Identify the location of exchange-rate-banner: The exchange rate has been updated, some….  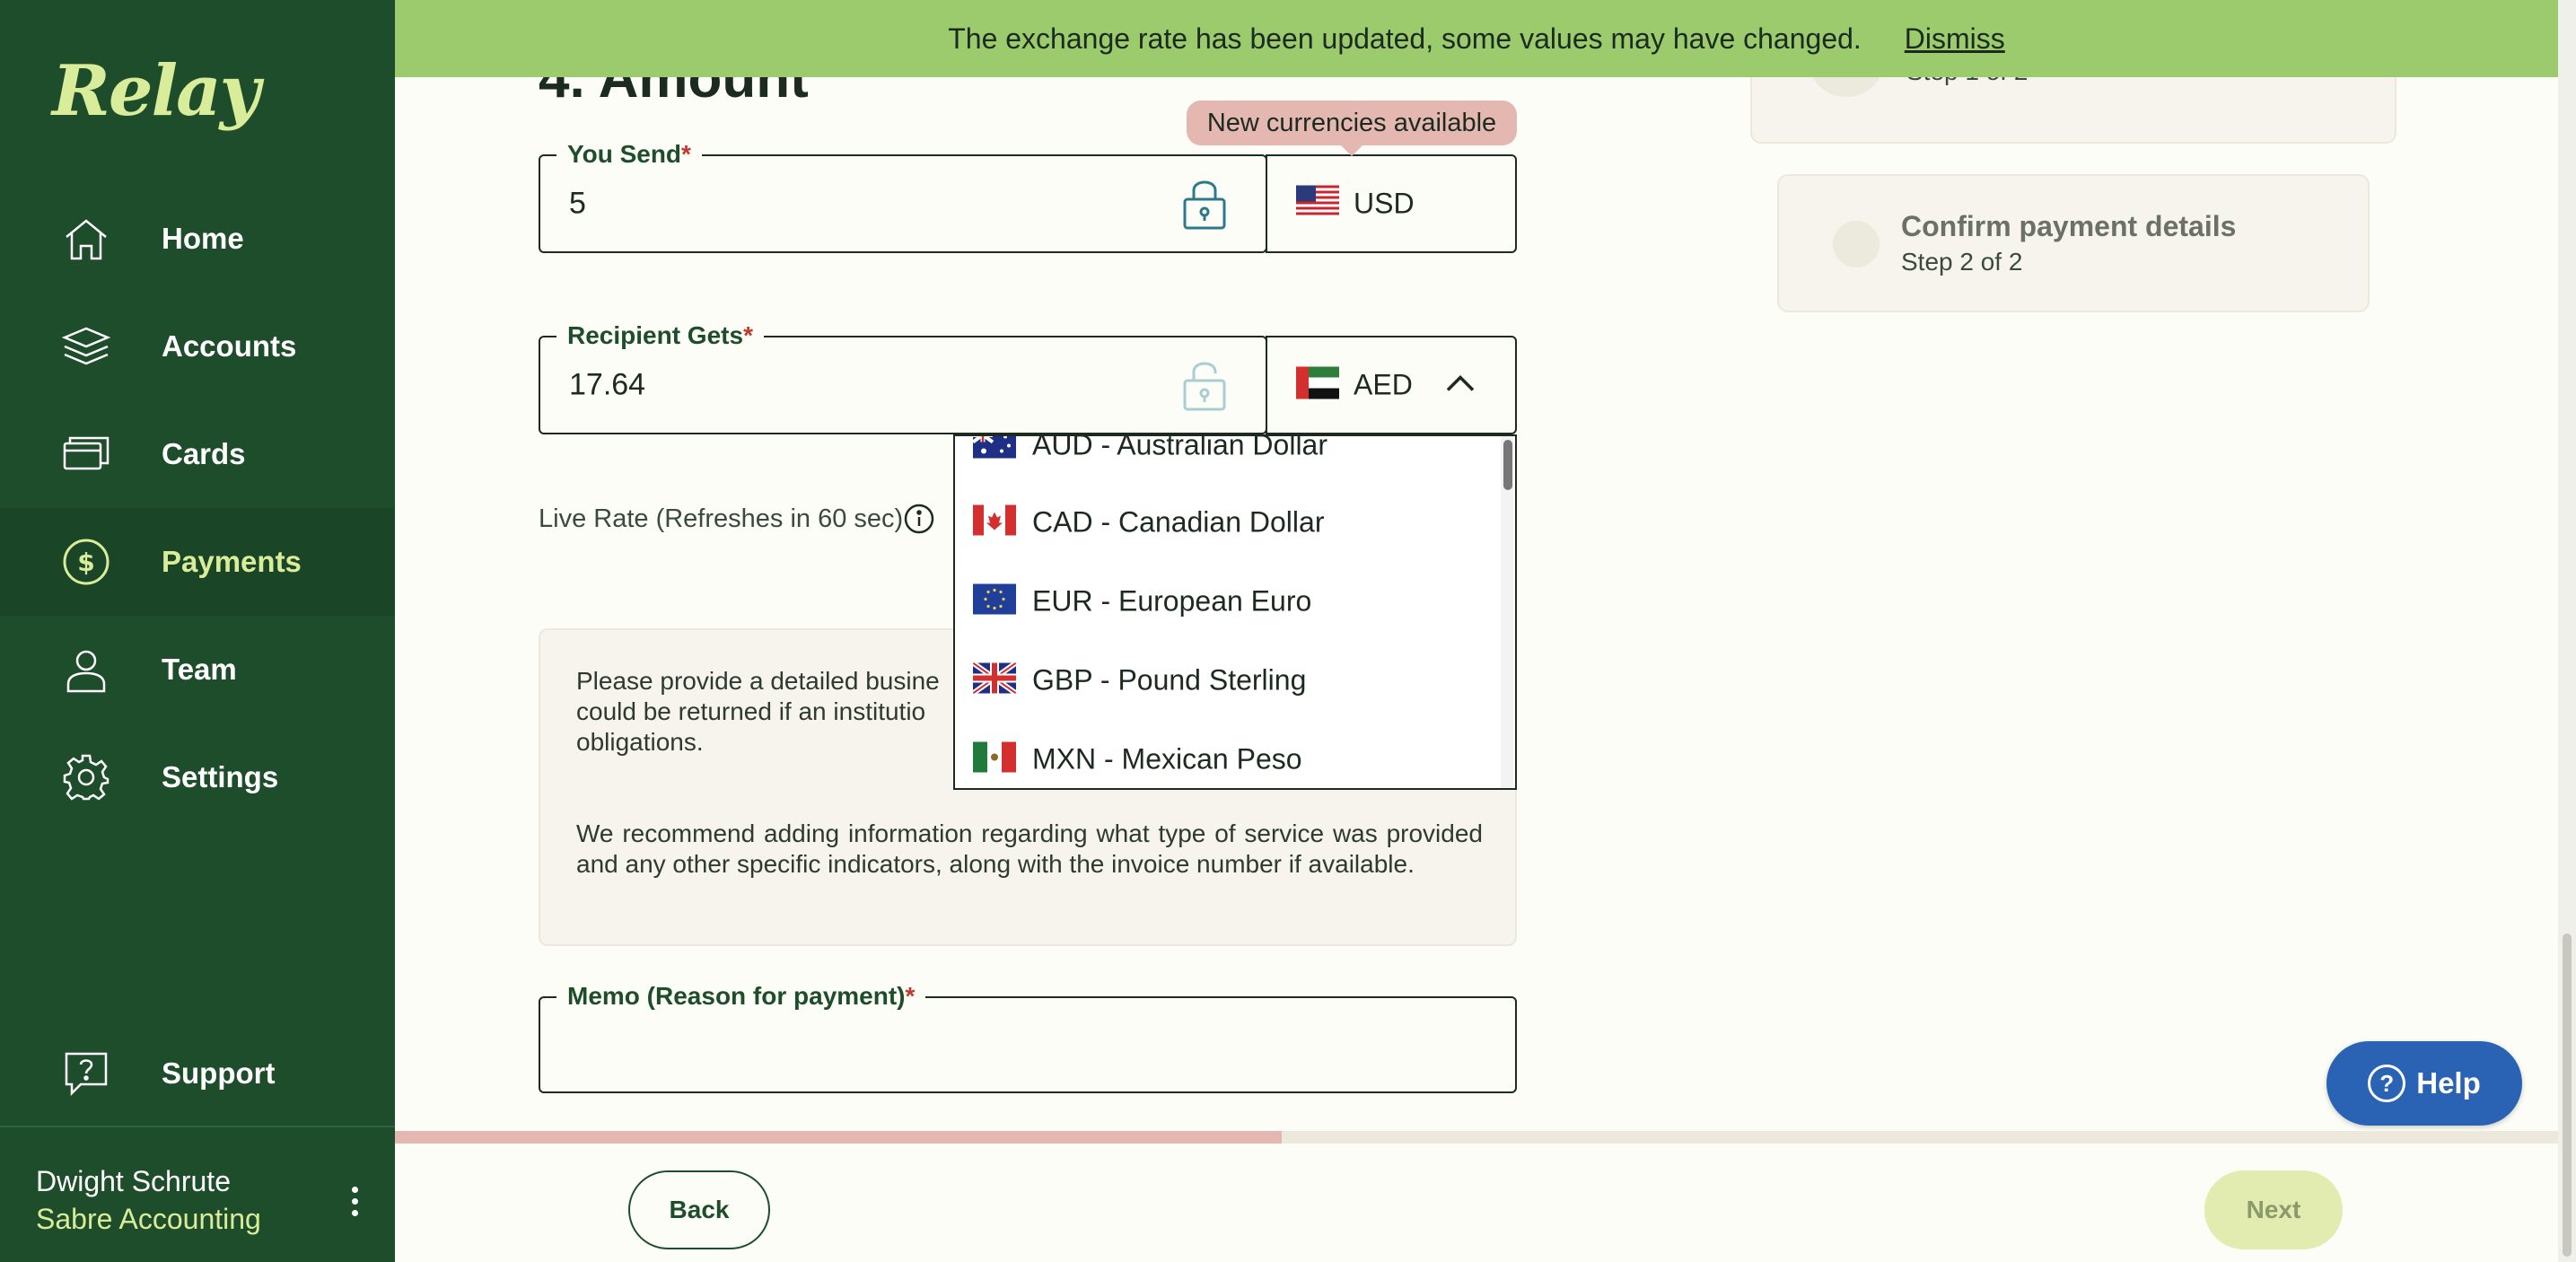
(1476, 38).